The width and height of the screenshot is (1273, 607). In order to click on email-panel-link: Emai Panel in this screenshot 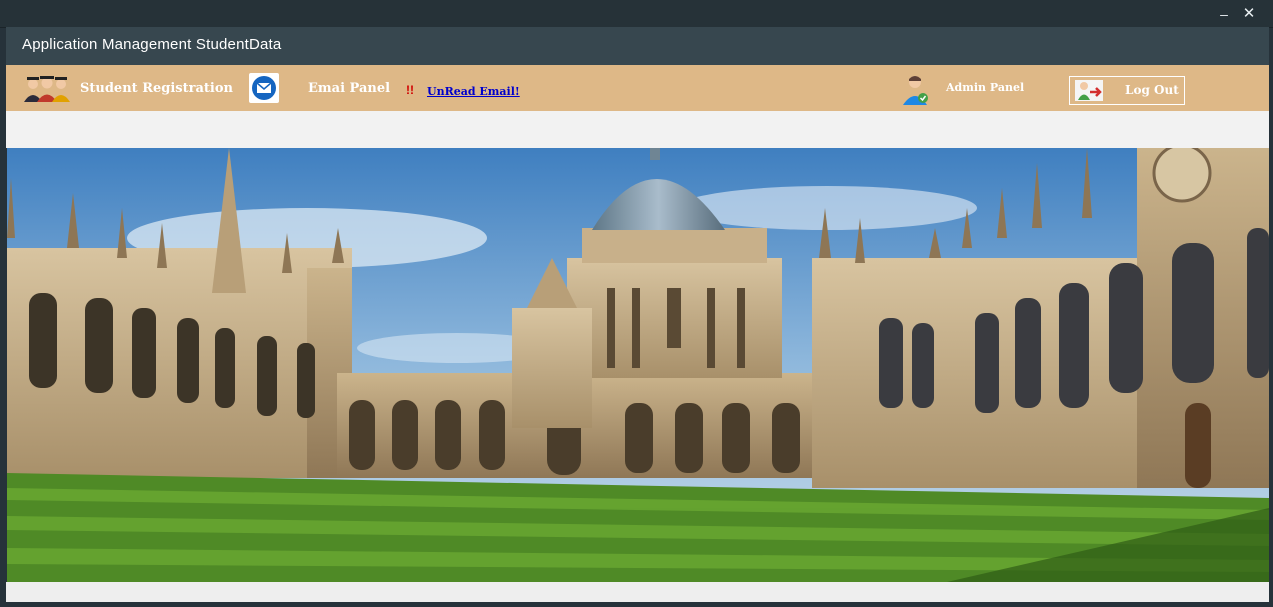, I will do `click(349, 88)`.